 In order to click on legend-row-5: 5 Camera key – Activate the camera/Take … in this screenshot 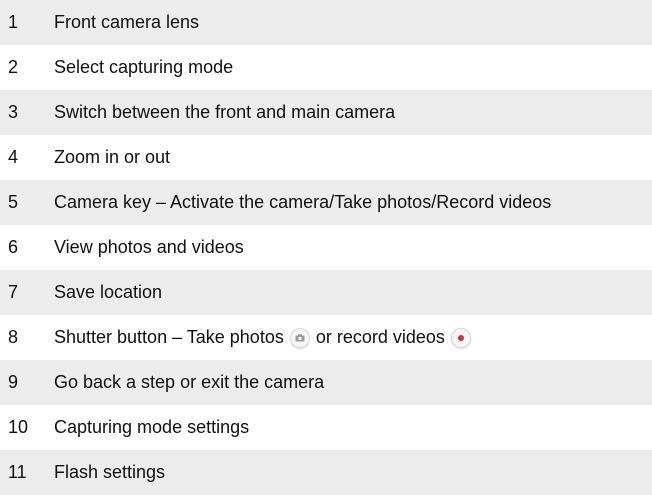, I will do `click(326, 202)`.